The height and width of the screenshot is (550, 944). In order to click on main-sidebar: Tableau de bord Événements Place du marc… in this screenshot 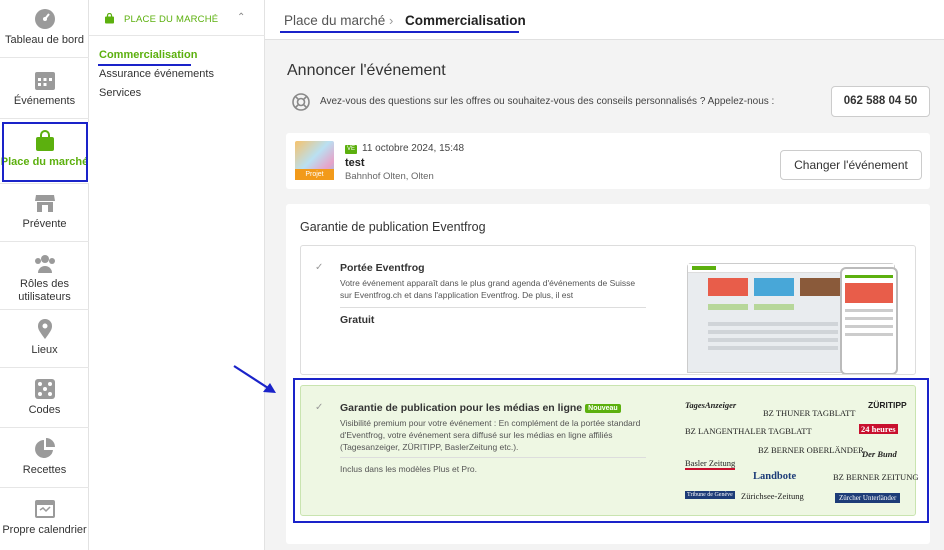, I will do `click(44, 275)`.